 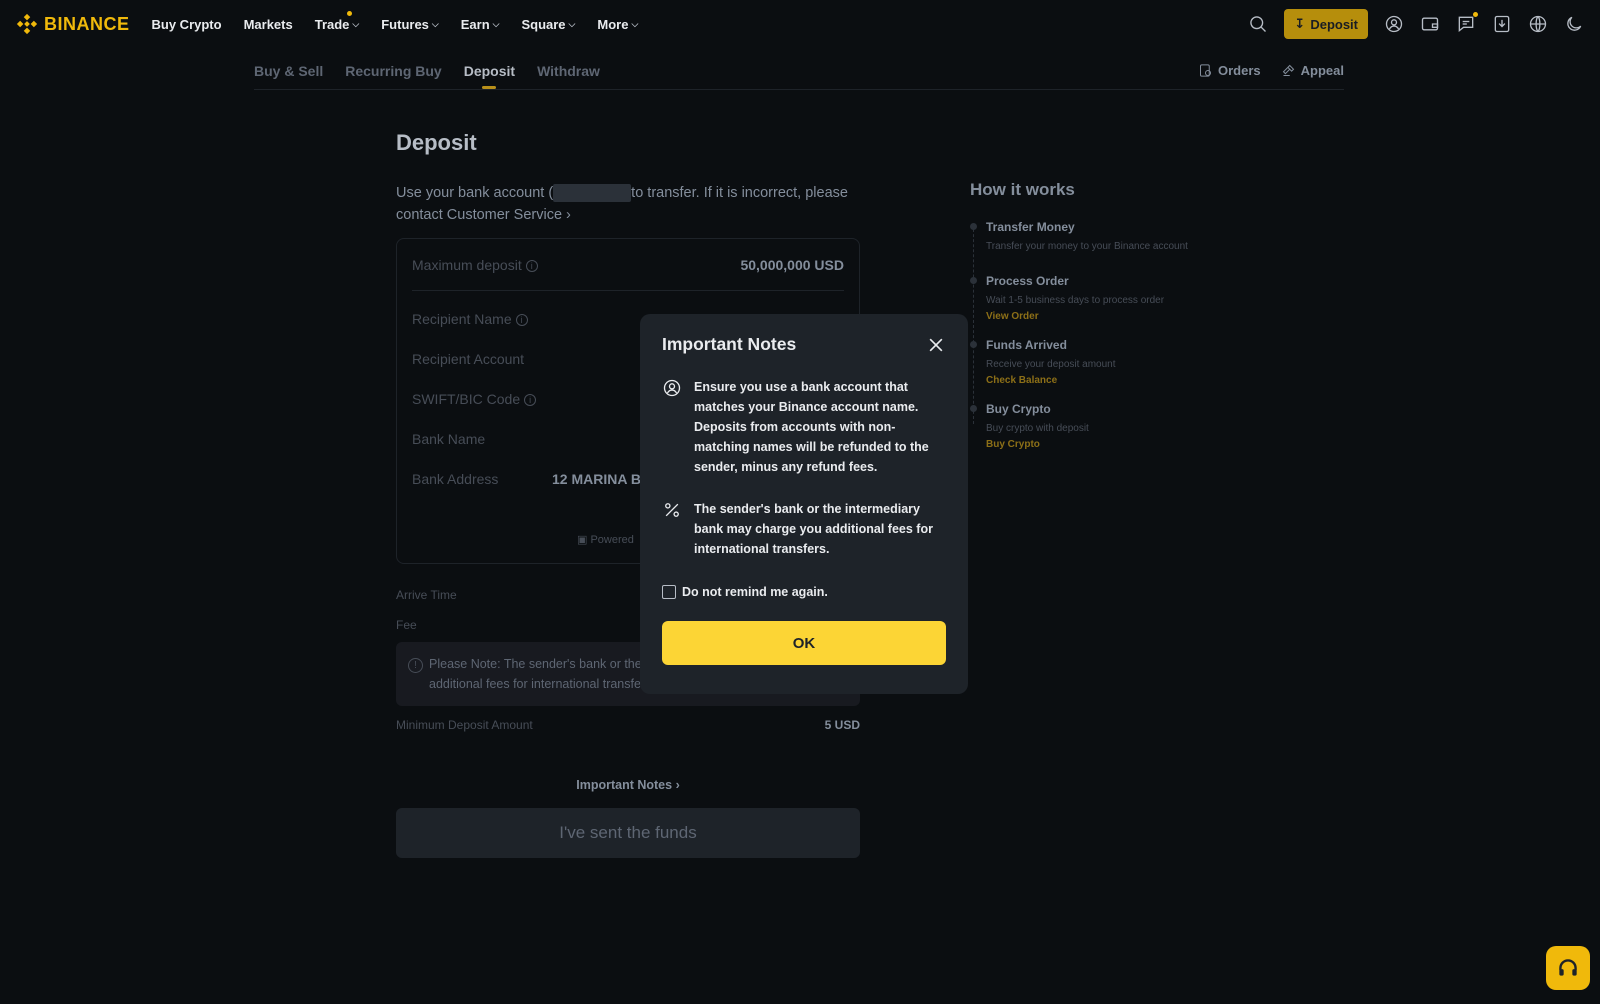 What do you see at coordinates (792, 264) in the screenshot?
I see `max-deposit-value: 50,000,000 USD` at bounding box center [792, 264].